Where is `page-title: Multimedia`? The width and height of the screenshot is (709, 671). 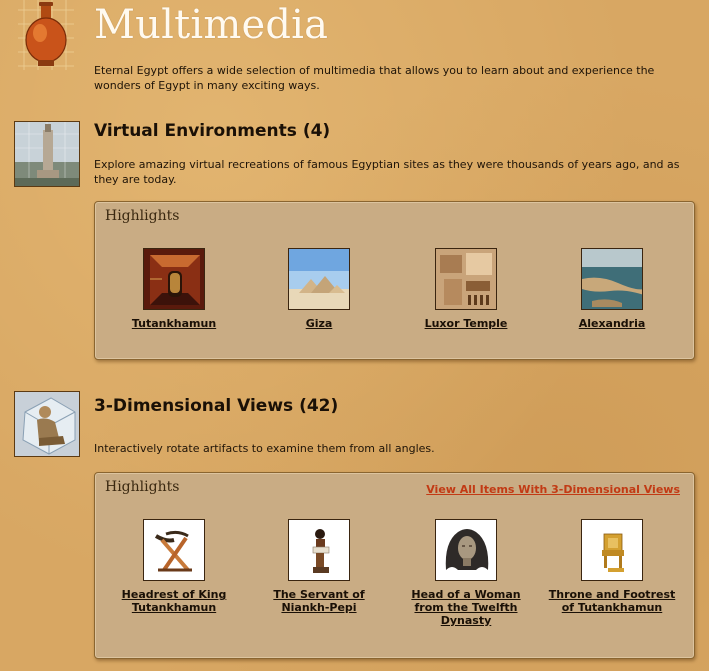 page-title: Multimedia is located at coordinates (211, 25).